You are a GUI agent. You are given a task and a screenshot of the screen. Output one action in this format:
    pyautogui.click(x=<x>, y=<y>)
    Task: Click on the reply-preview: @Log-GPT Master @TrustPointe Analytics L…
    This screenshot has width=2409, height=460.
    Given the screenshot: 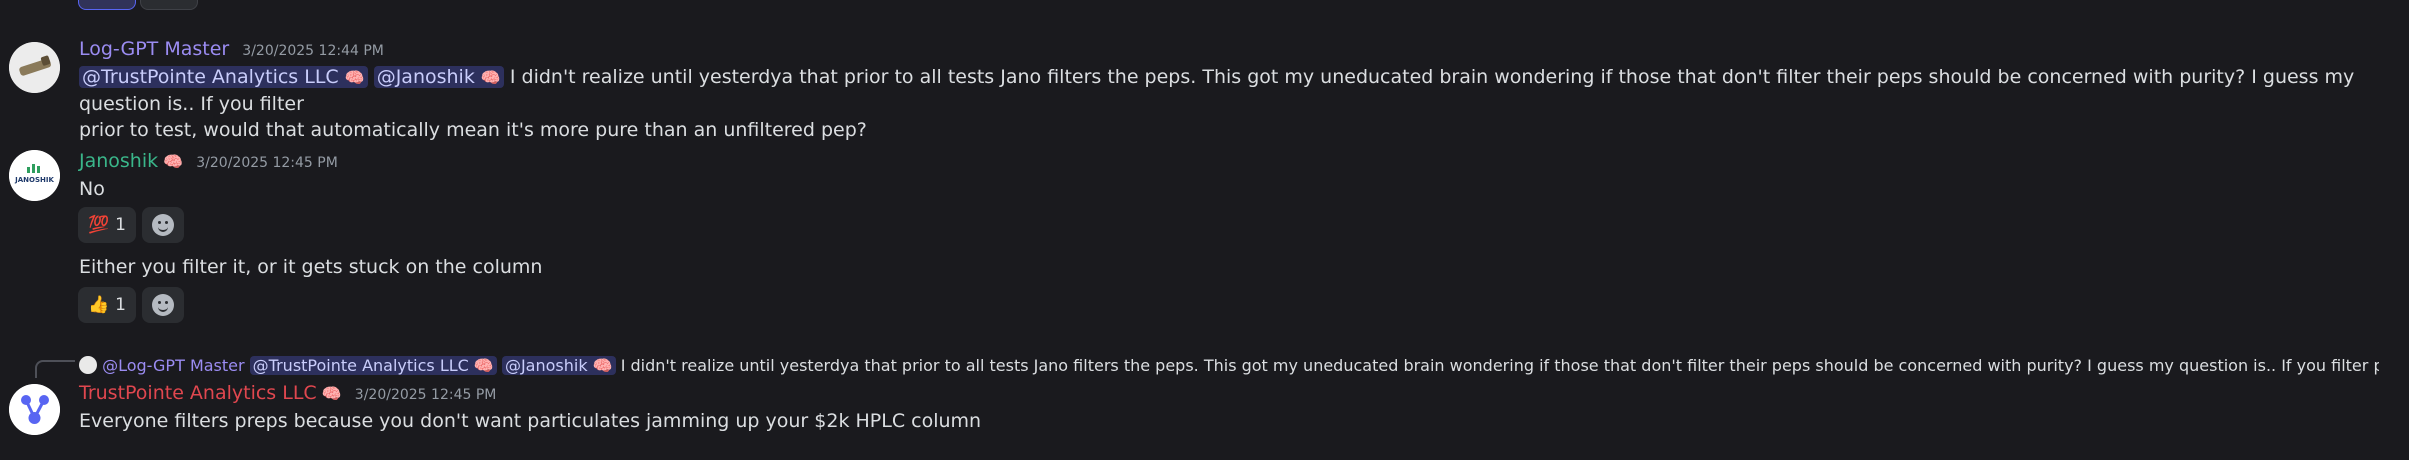 What is the action you would take?
    pyautogui.click(x=1229, y=365)
    